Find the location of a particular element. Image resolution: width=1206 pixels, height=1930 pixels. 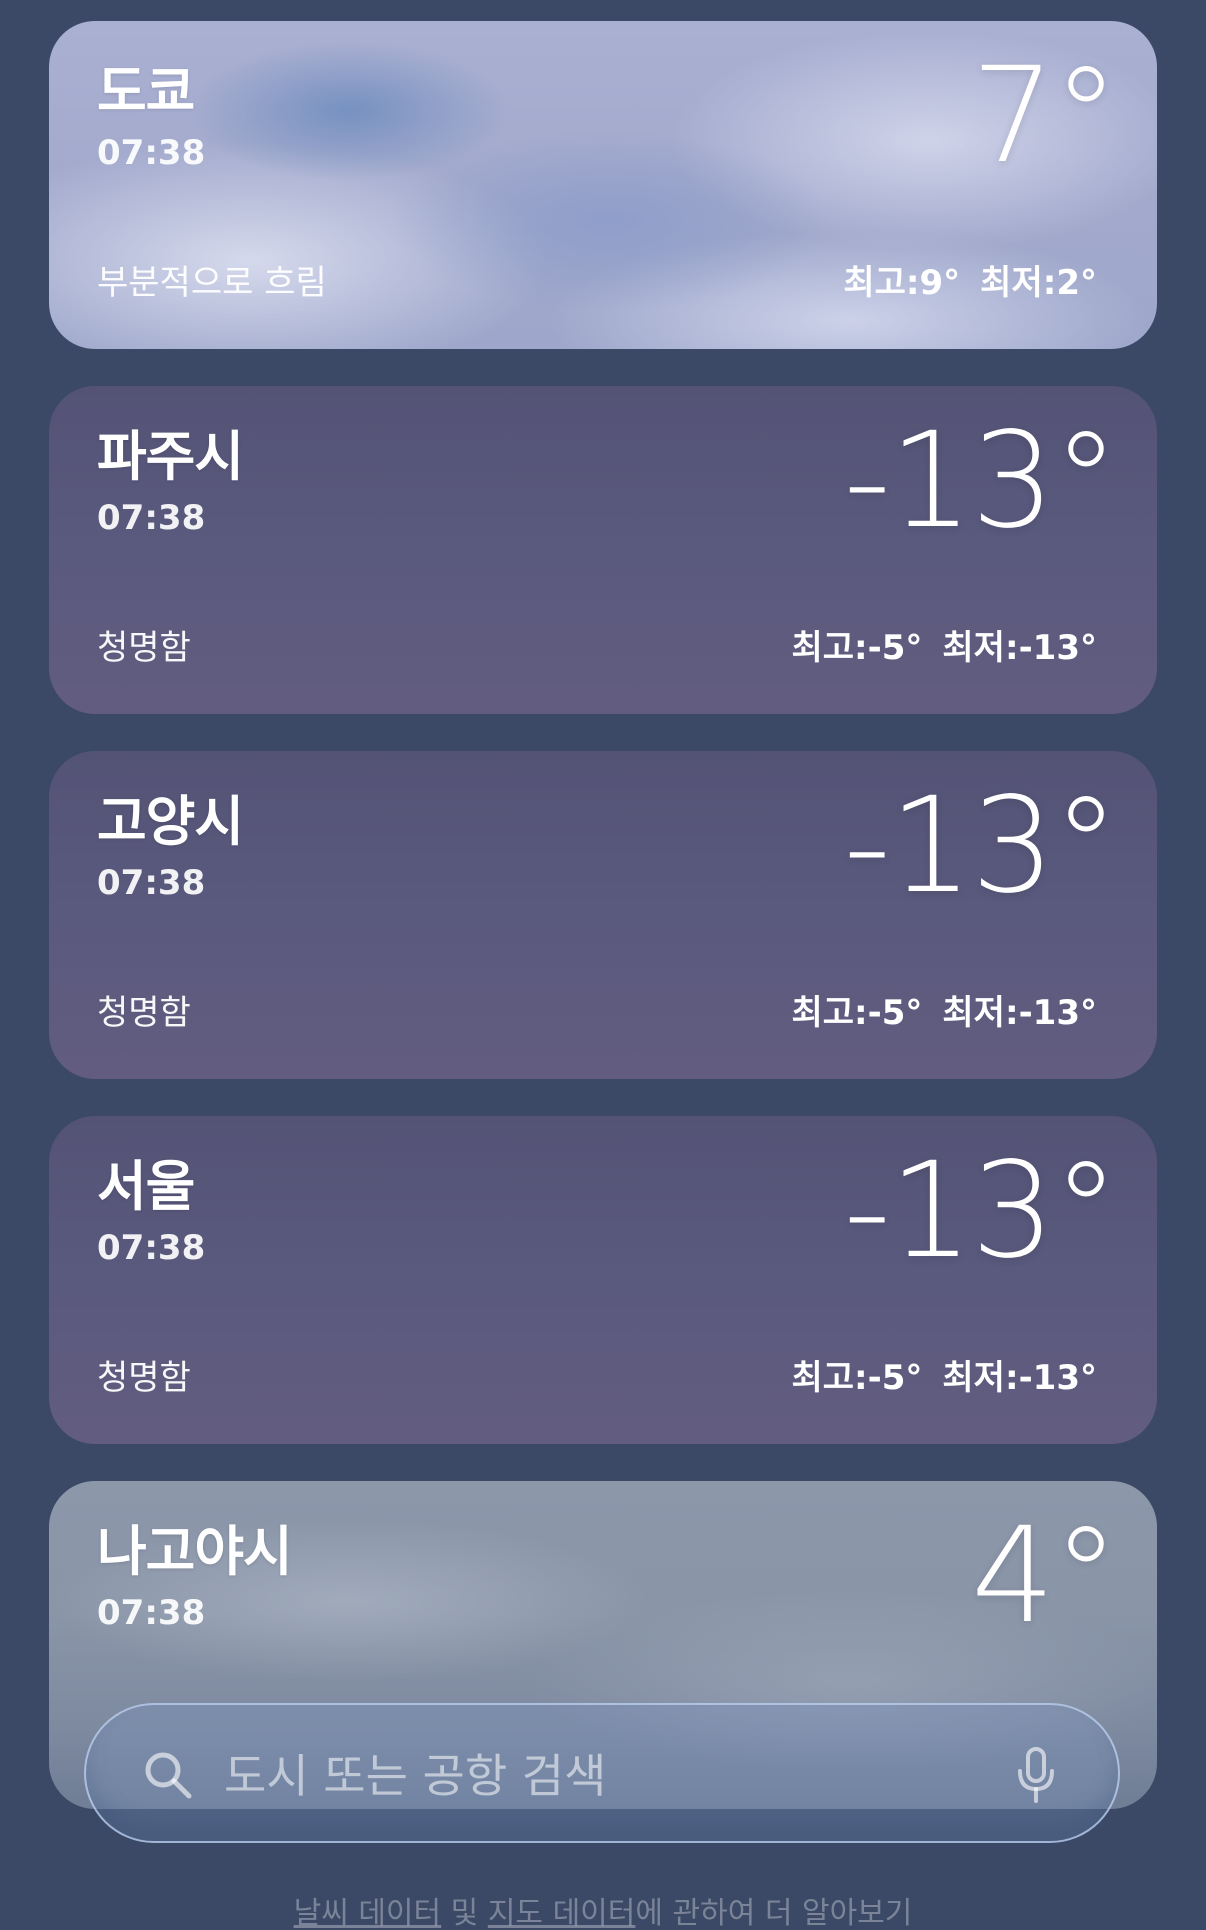

low-temp: 최저:2° is located at coordinates (1038, 283).